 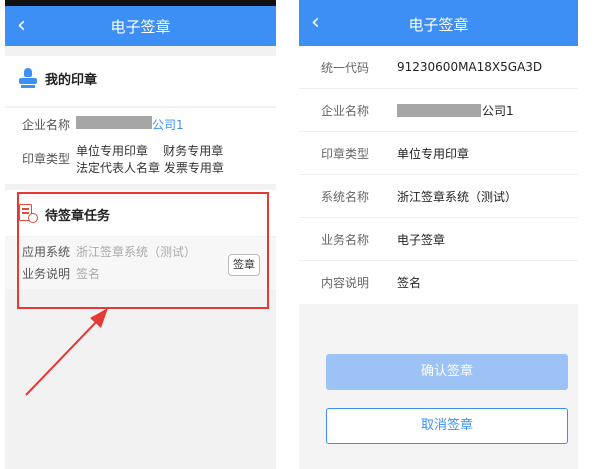 I want to click on detail-label: 印章类型, so click(x=345, y=153).